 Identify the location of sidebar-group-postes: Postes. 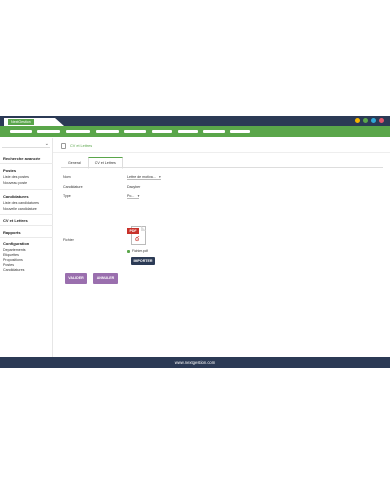
(9, 170).